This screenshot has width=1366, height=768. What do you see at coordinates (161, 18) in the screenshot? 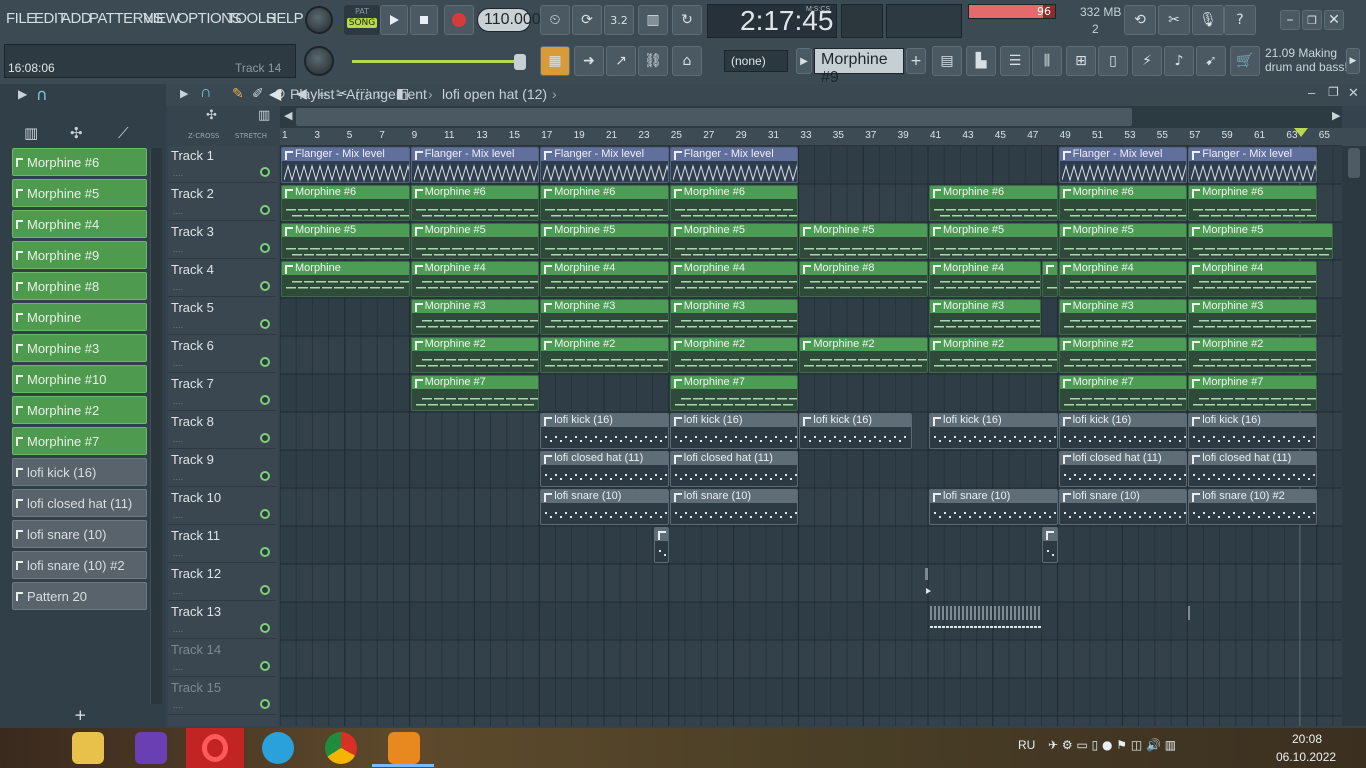
I see `menu-view: VIEW` at bounding box center [161, 18].